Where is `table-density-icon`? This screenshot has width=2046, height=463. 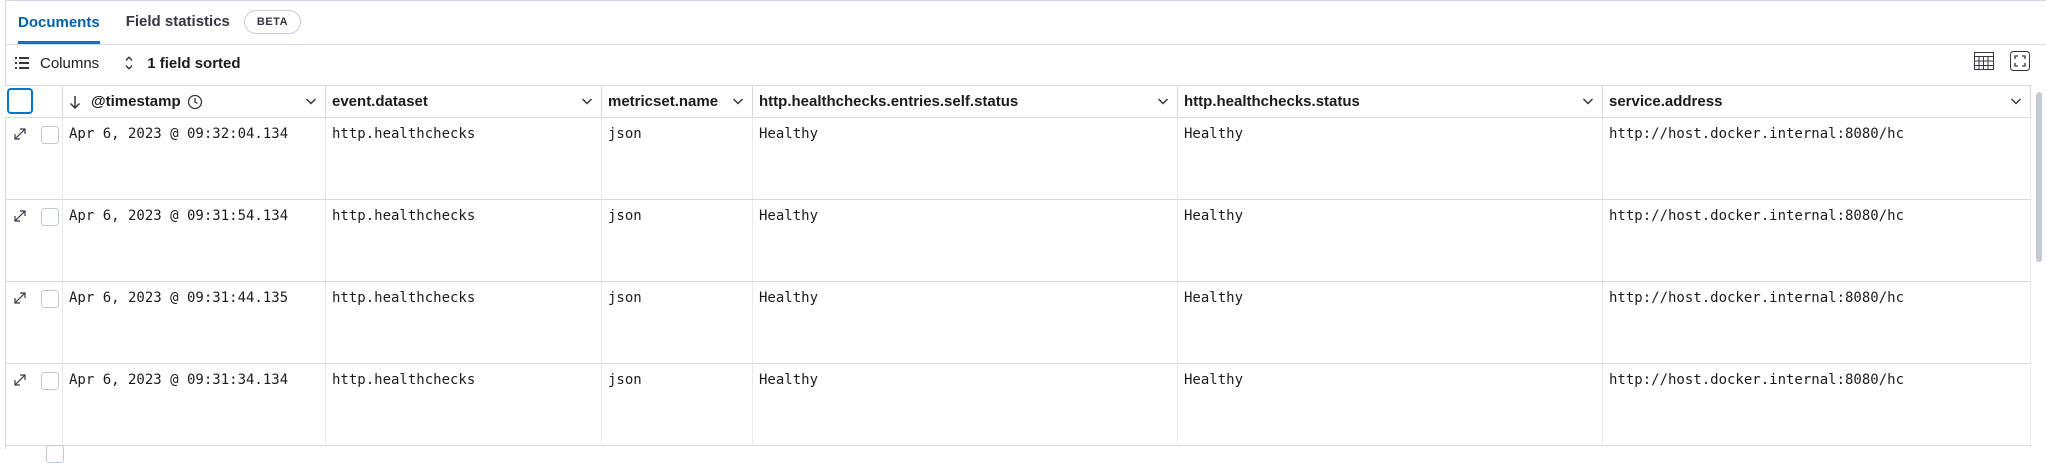 table-density-icon is located at coordinates (1984, 63).